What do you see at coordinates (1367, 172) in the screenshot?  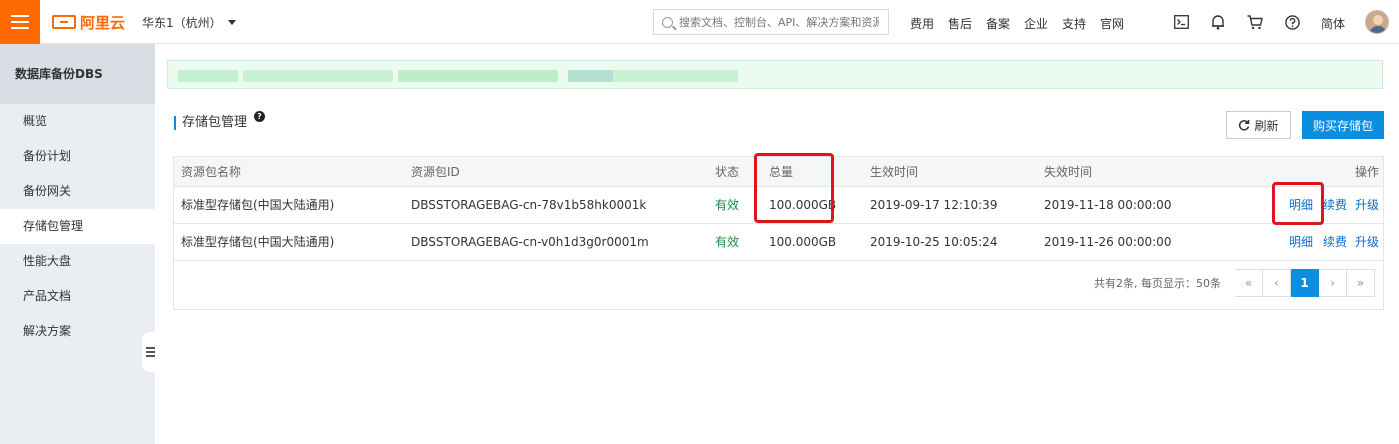 I see `header-operations: 操作` at bounding box center [1367, 172].